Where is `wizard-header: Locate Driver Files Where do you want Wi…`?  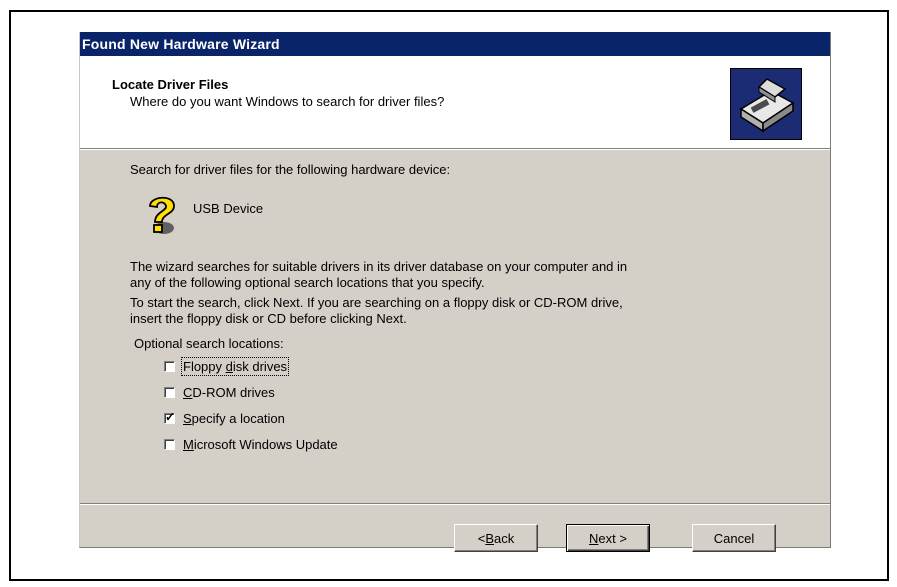 wizard-header: Locate Driver Files Where do you want Wi… is located at coordinates (455, 102).